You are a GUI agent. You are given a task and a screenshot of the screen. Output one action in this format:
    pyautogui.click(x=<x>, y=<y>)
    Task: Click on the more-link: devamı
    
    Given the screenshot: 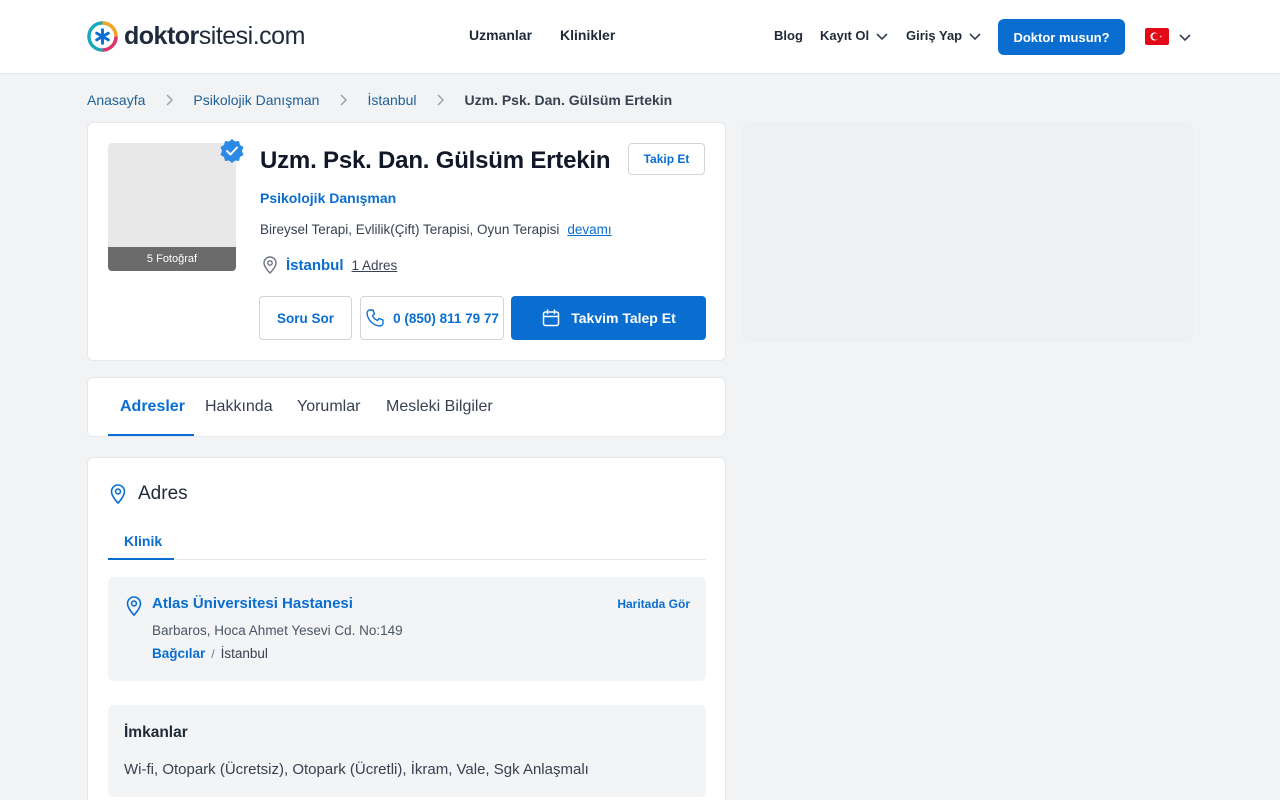 What is the action you would take?
    pyautogui.click(x=589, y=229)
    